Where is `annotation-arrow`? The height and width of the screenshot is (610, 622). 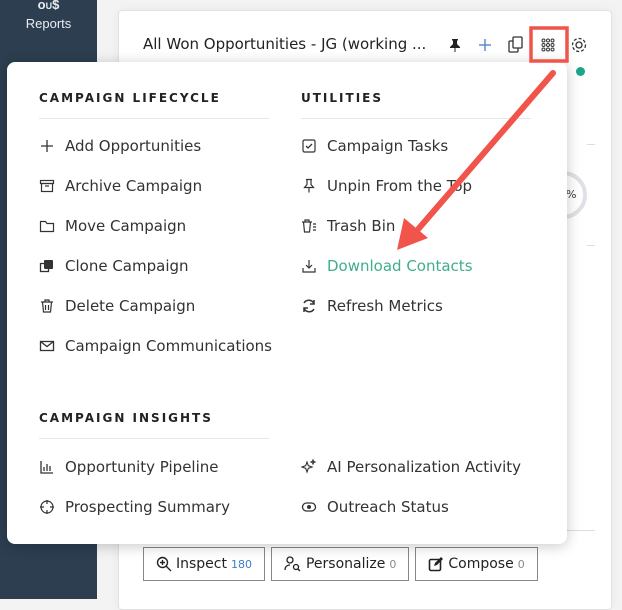
annotation-arrow is located at coordinates (483, 153).